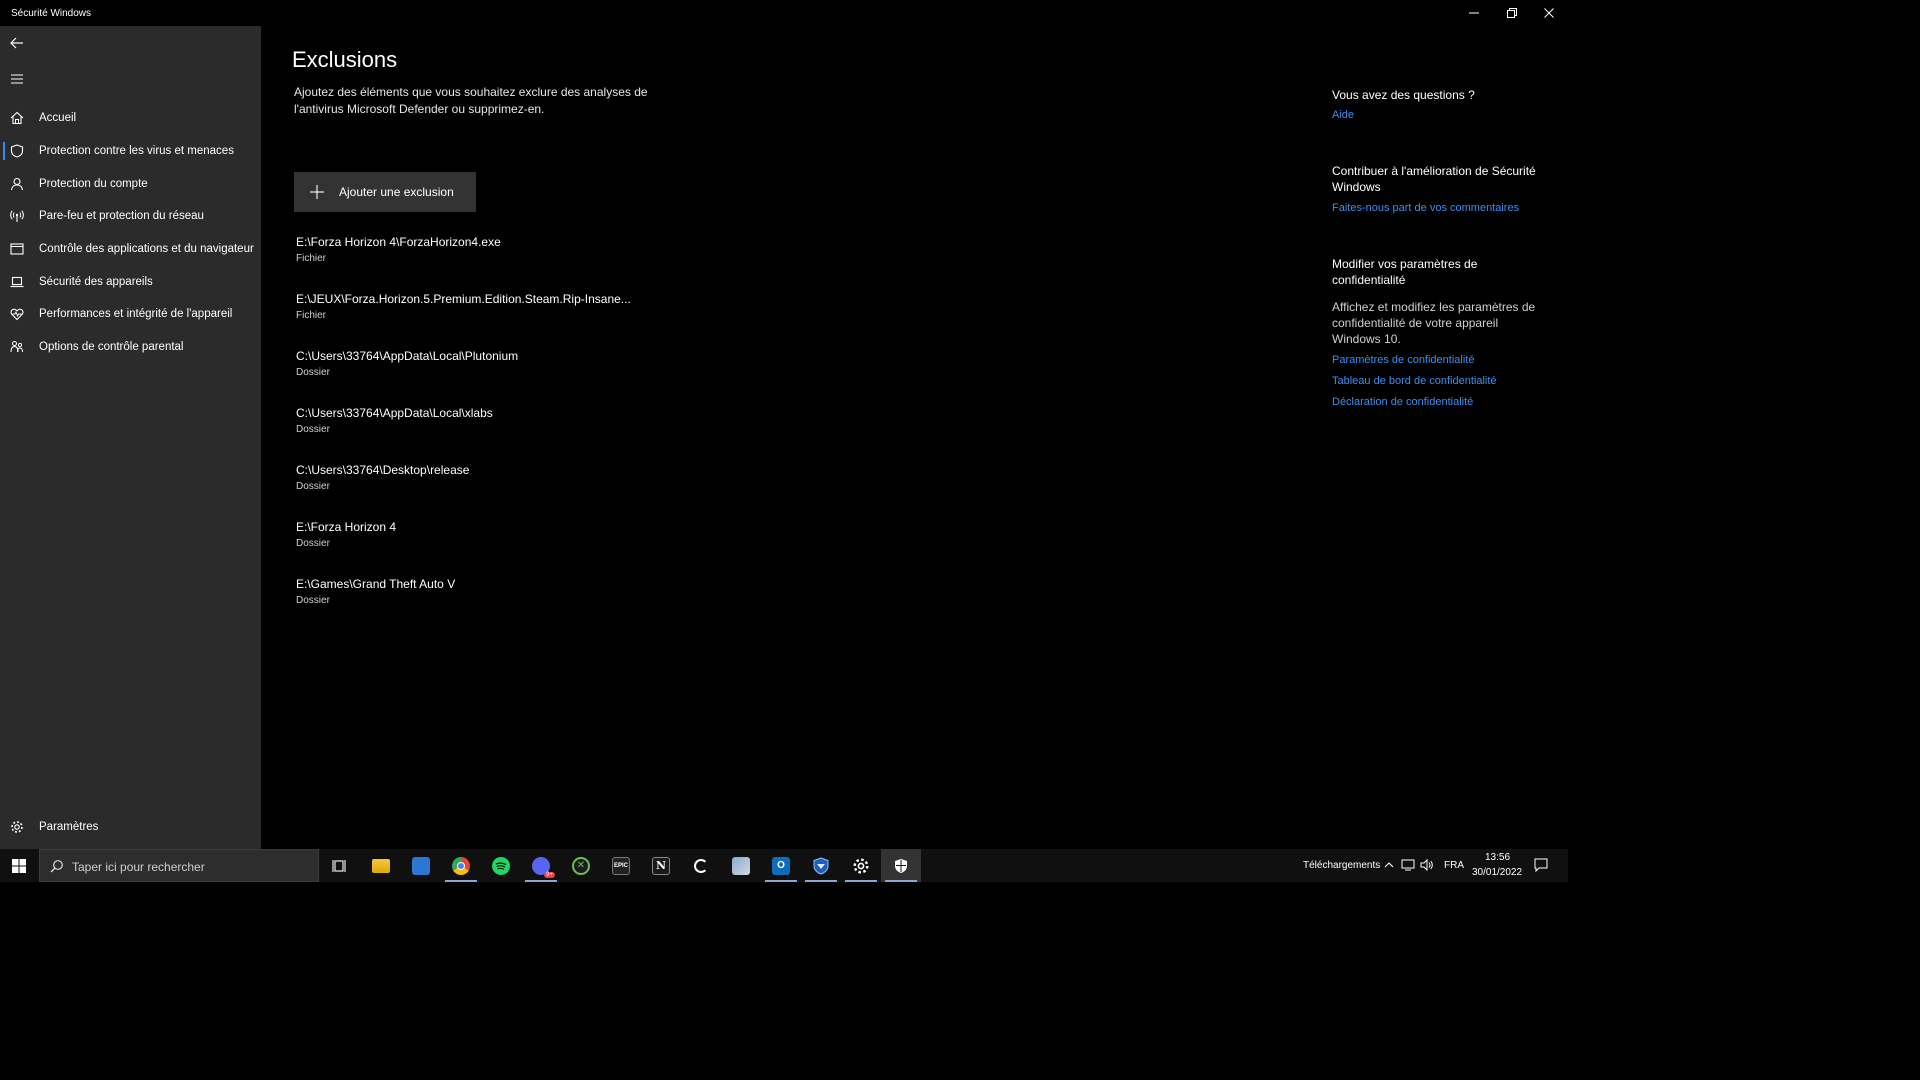 The width and height of the screenshot is (1920, 1080). Describe the element at coordinates (136, 314) in the screenshot. I see `sidebar-item-label: Performances et intégrité de l'appareil` at that location.